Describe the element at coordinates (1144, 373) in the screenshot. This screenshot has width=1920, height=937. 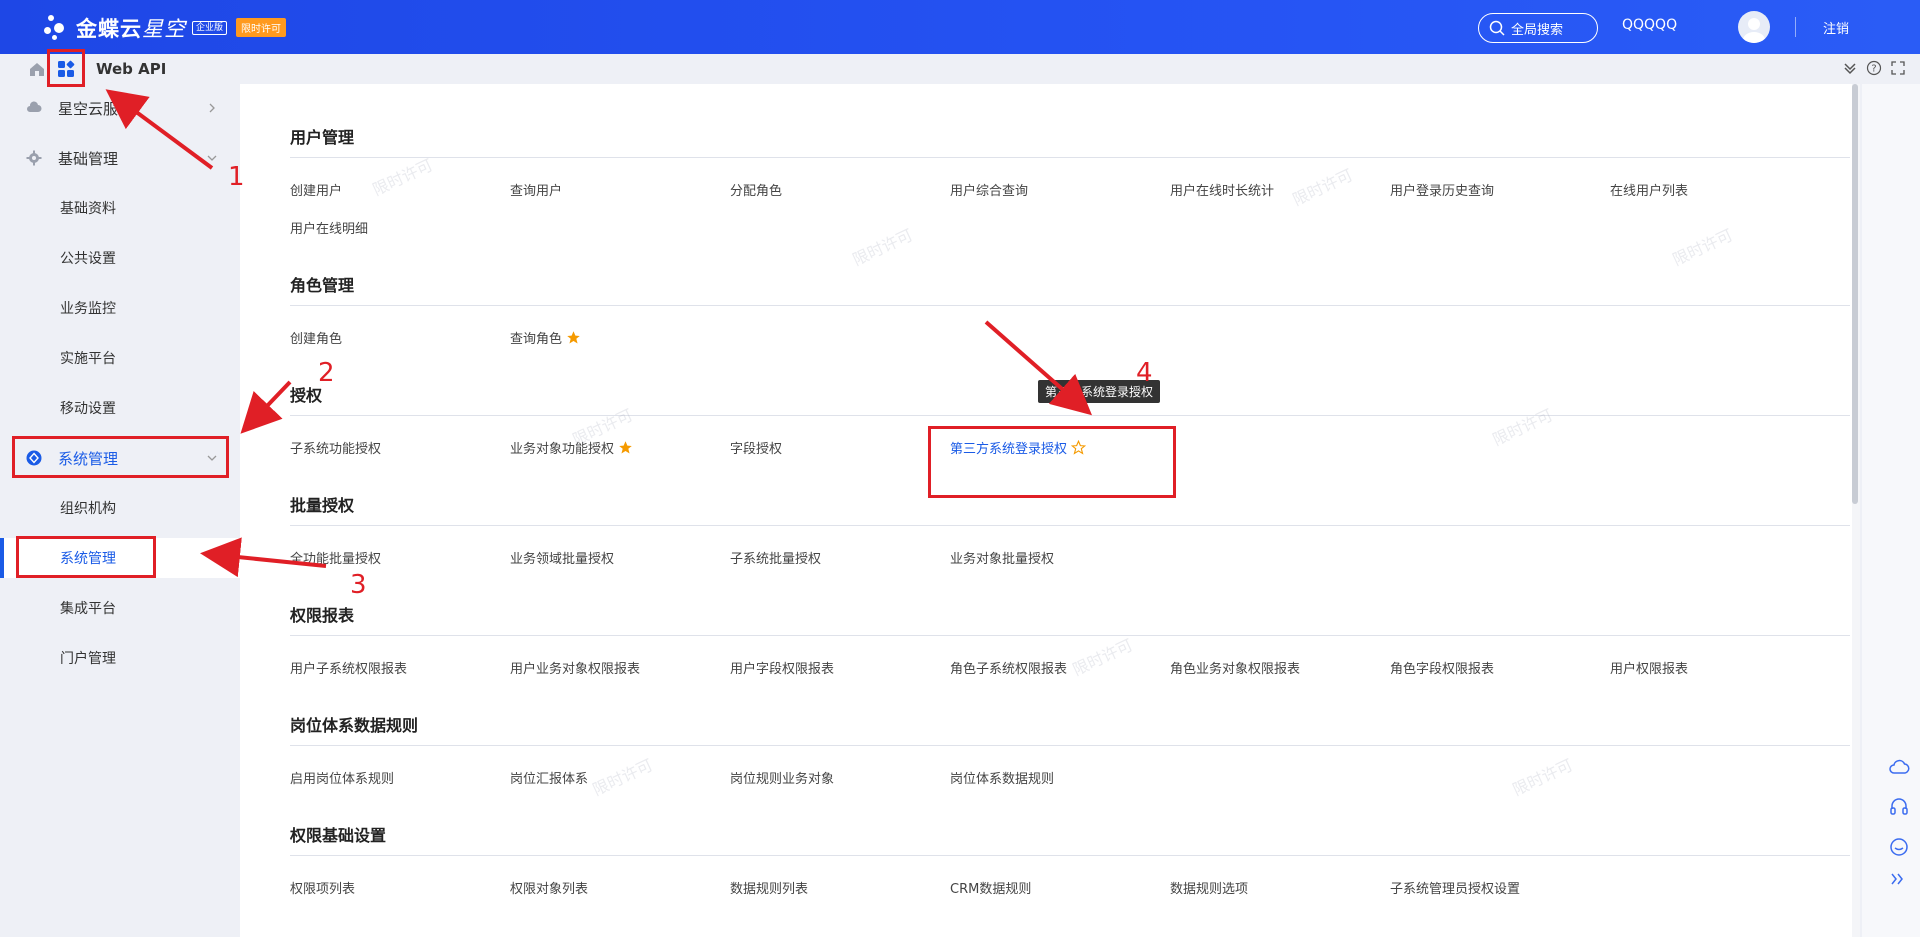
I see `annotation-number: 4` at that location.